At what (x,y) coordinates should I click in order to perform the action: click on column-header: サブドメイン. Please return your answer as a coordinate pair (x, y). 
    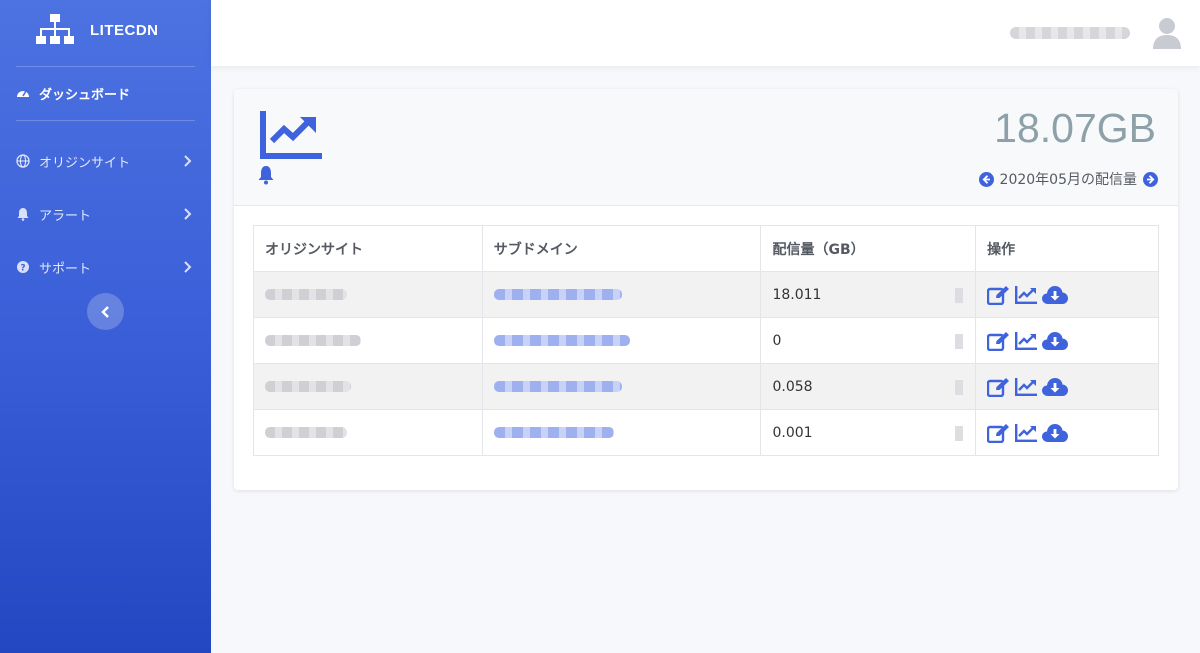
    Looking at the image, I should click on (621, 248).